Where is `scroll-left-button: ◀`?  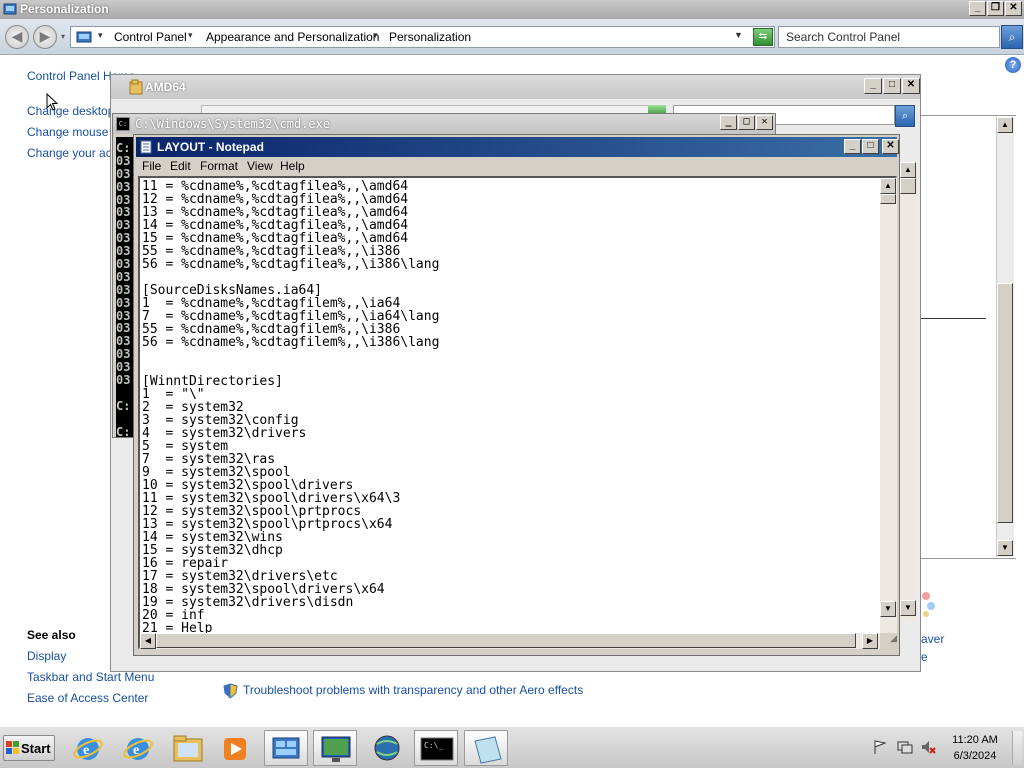 scroll-left-button: ◀ is located at coordinates (148, 641).